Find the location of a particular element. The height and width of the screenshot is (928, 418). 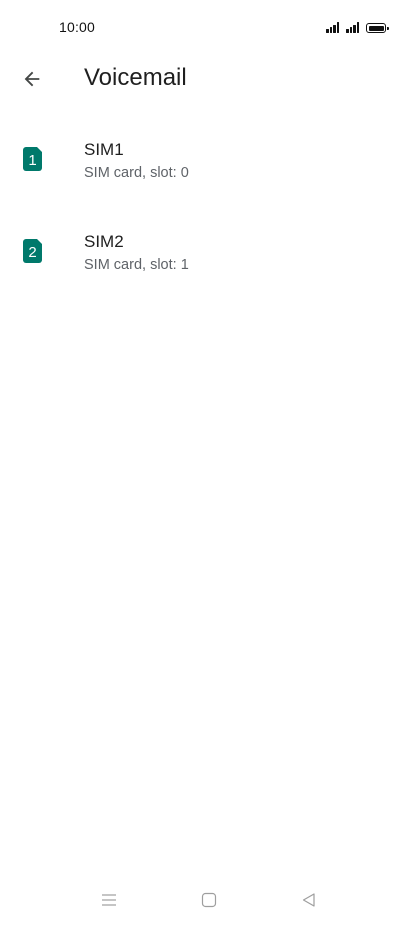

back-triangle-icon is located at coordinates (308, 900).